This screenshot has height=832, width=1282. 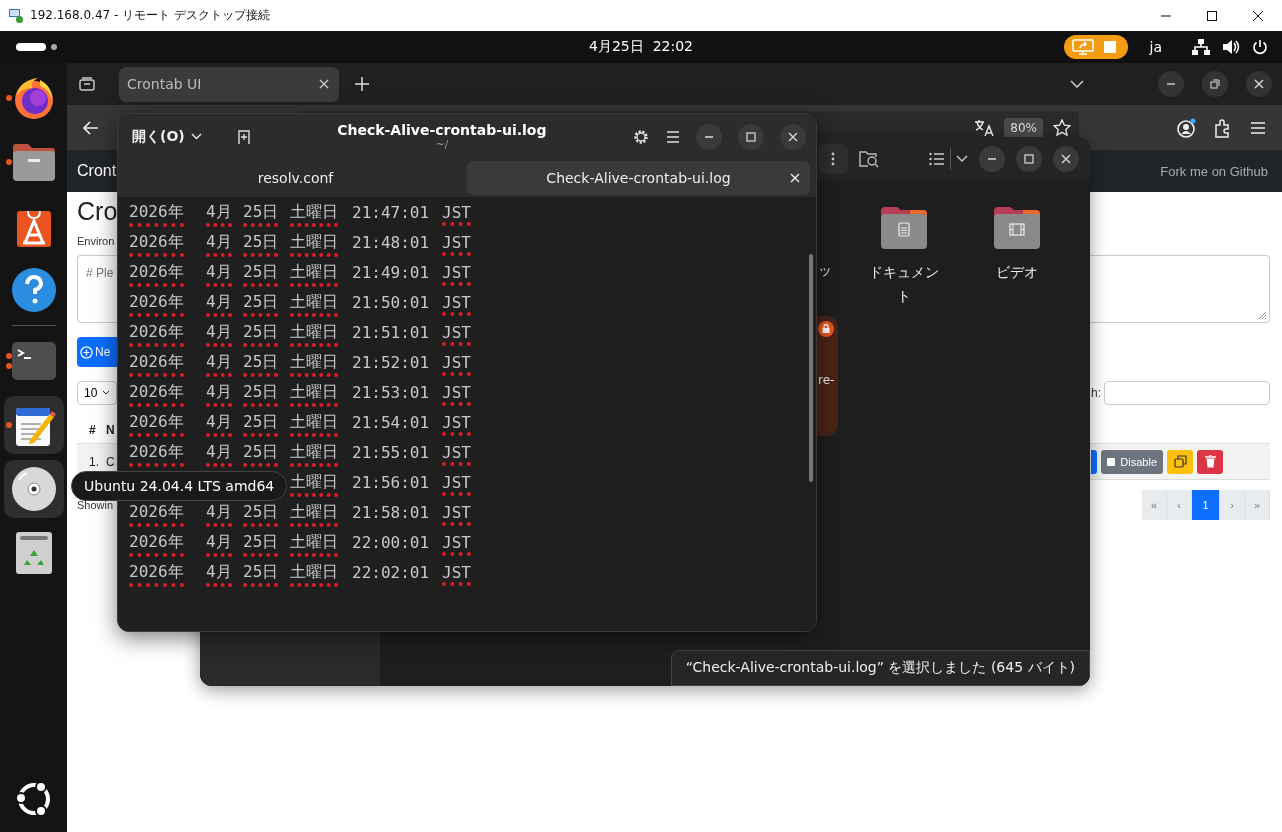 I want to click on page-heading: Cro, so click(x=97, y=211).